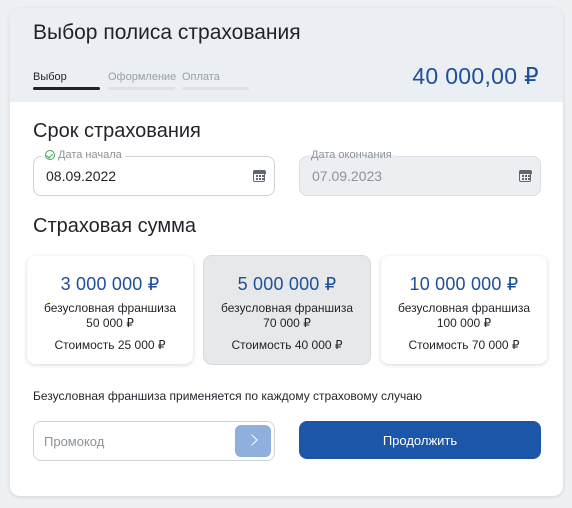 This screenshot has height=508, width=572. I want to click on start-date-value: 08.09.2022, so click(81, 176).